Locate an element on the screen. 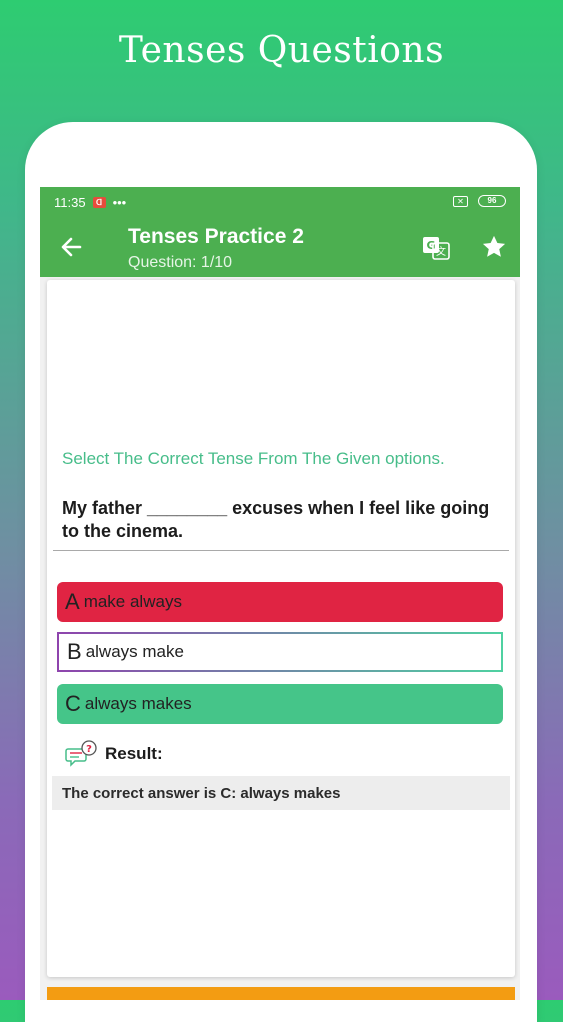  battery-icon: 96 is located at coordinates (492, 201).